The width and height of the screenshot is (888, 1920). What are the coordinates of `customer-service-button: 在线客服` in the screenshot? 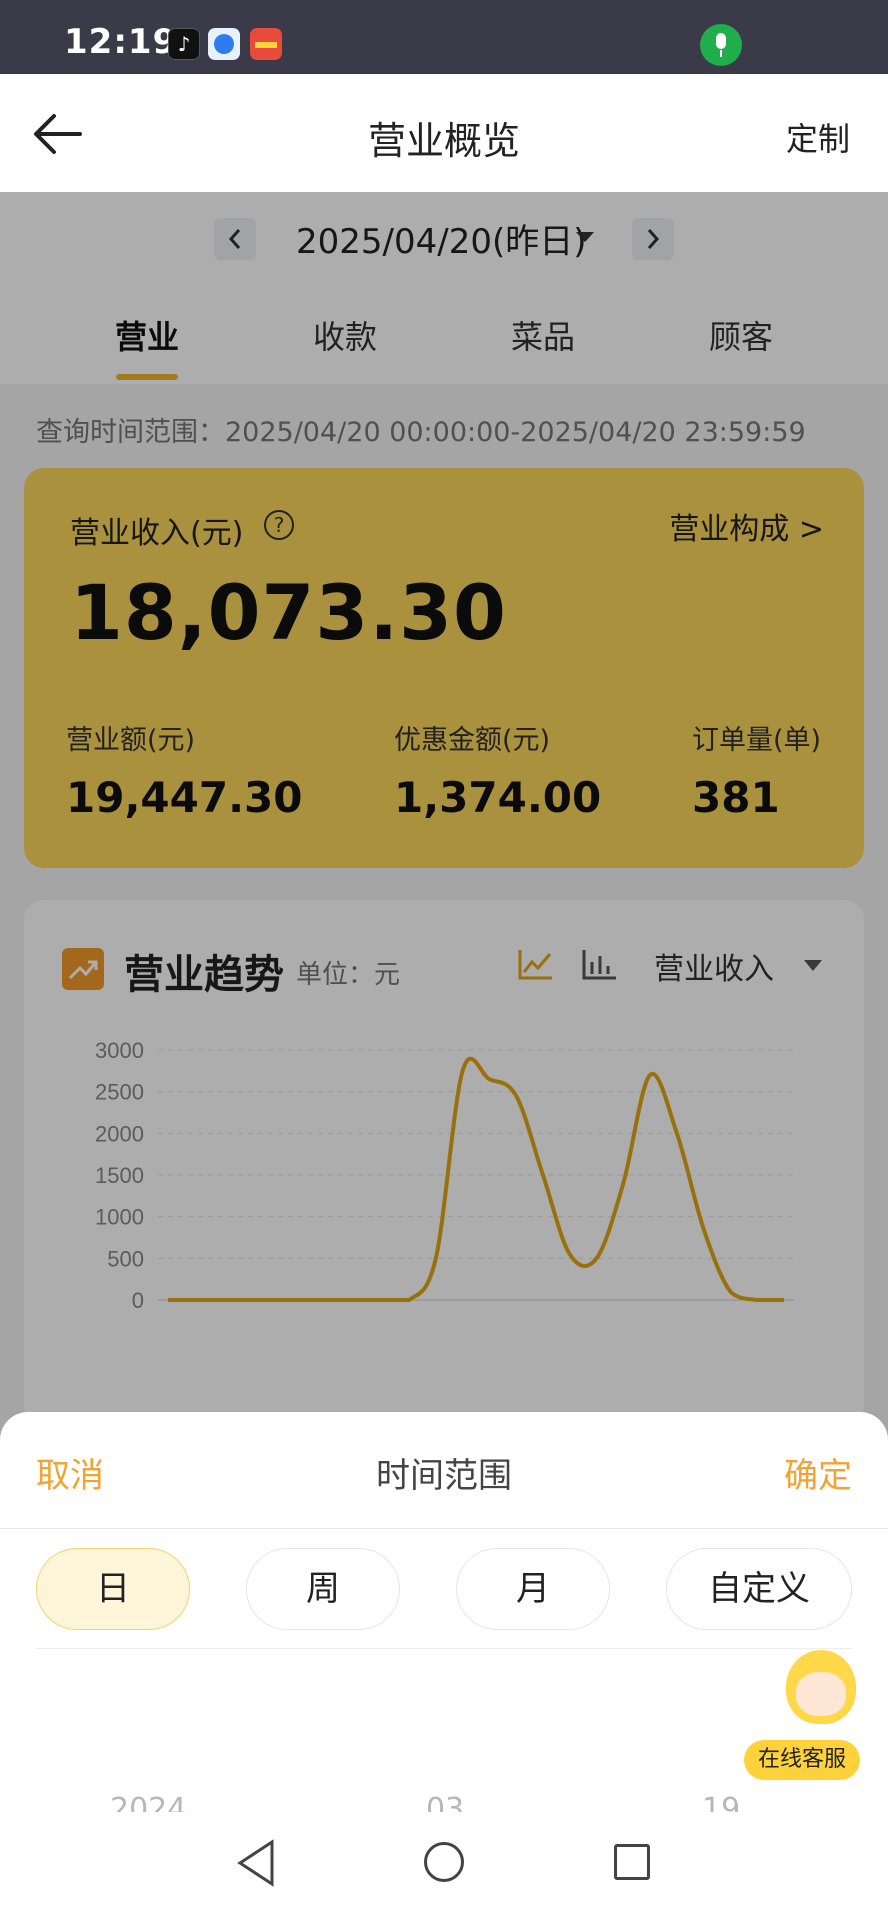 It's located at (804, 1715).